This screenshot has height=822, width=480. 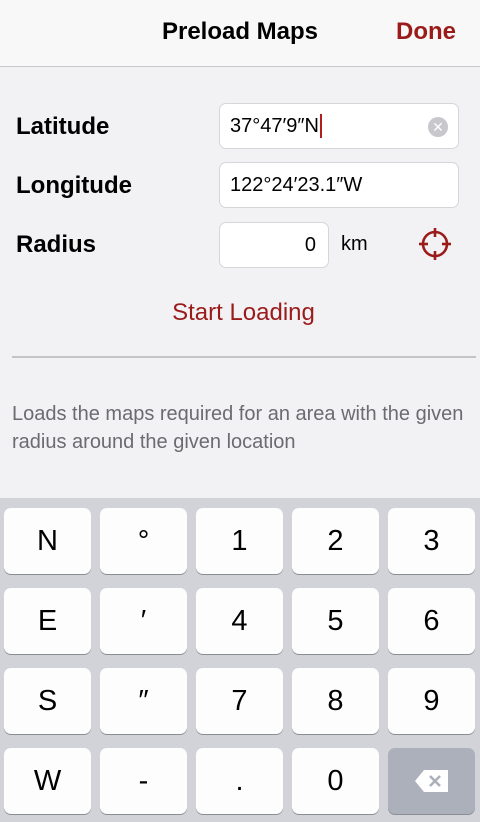 I want to click on latitude-value: 37°47′9″N, so click(x=274, y=125).